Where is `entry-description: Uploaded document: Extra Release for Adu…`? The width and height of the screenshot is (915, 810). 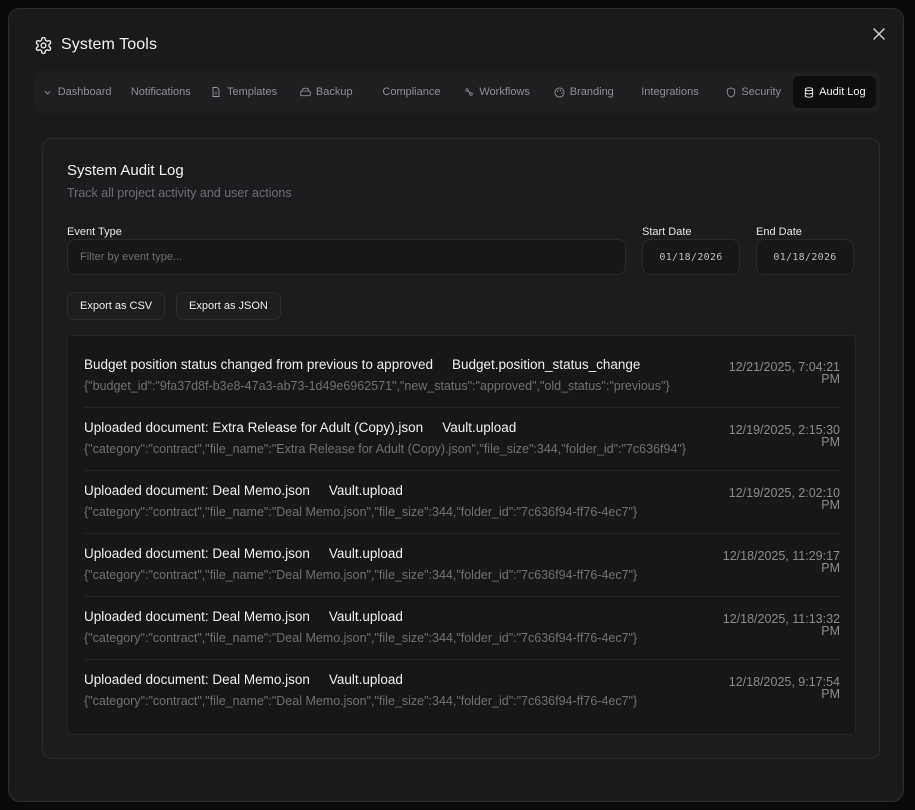
entry-description: Uploaded document: Extra Release for Adu… is located at coordinates (254, 427).